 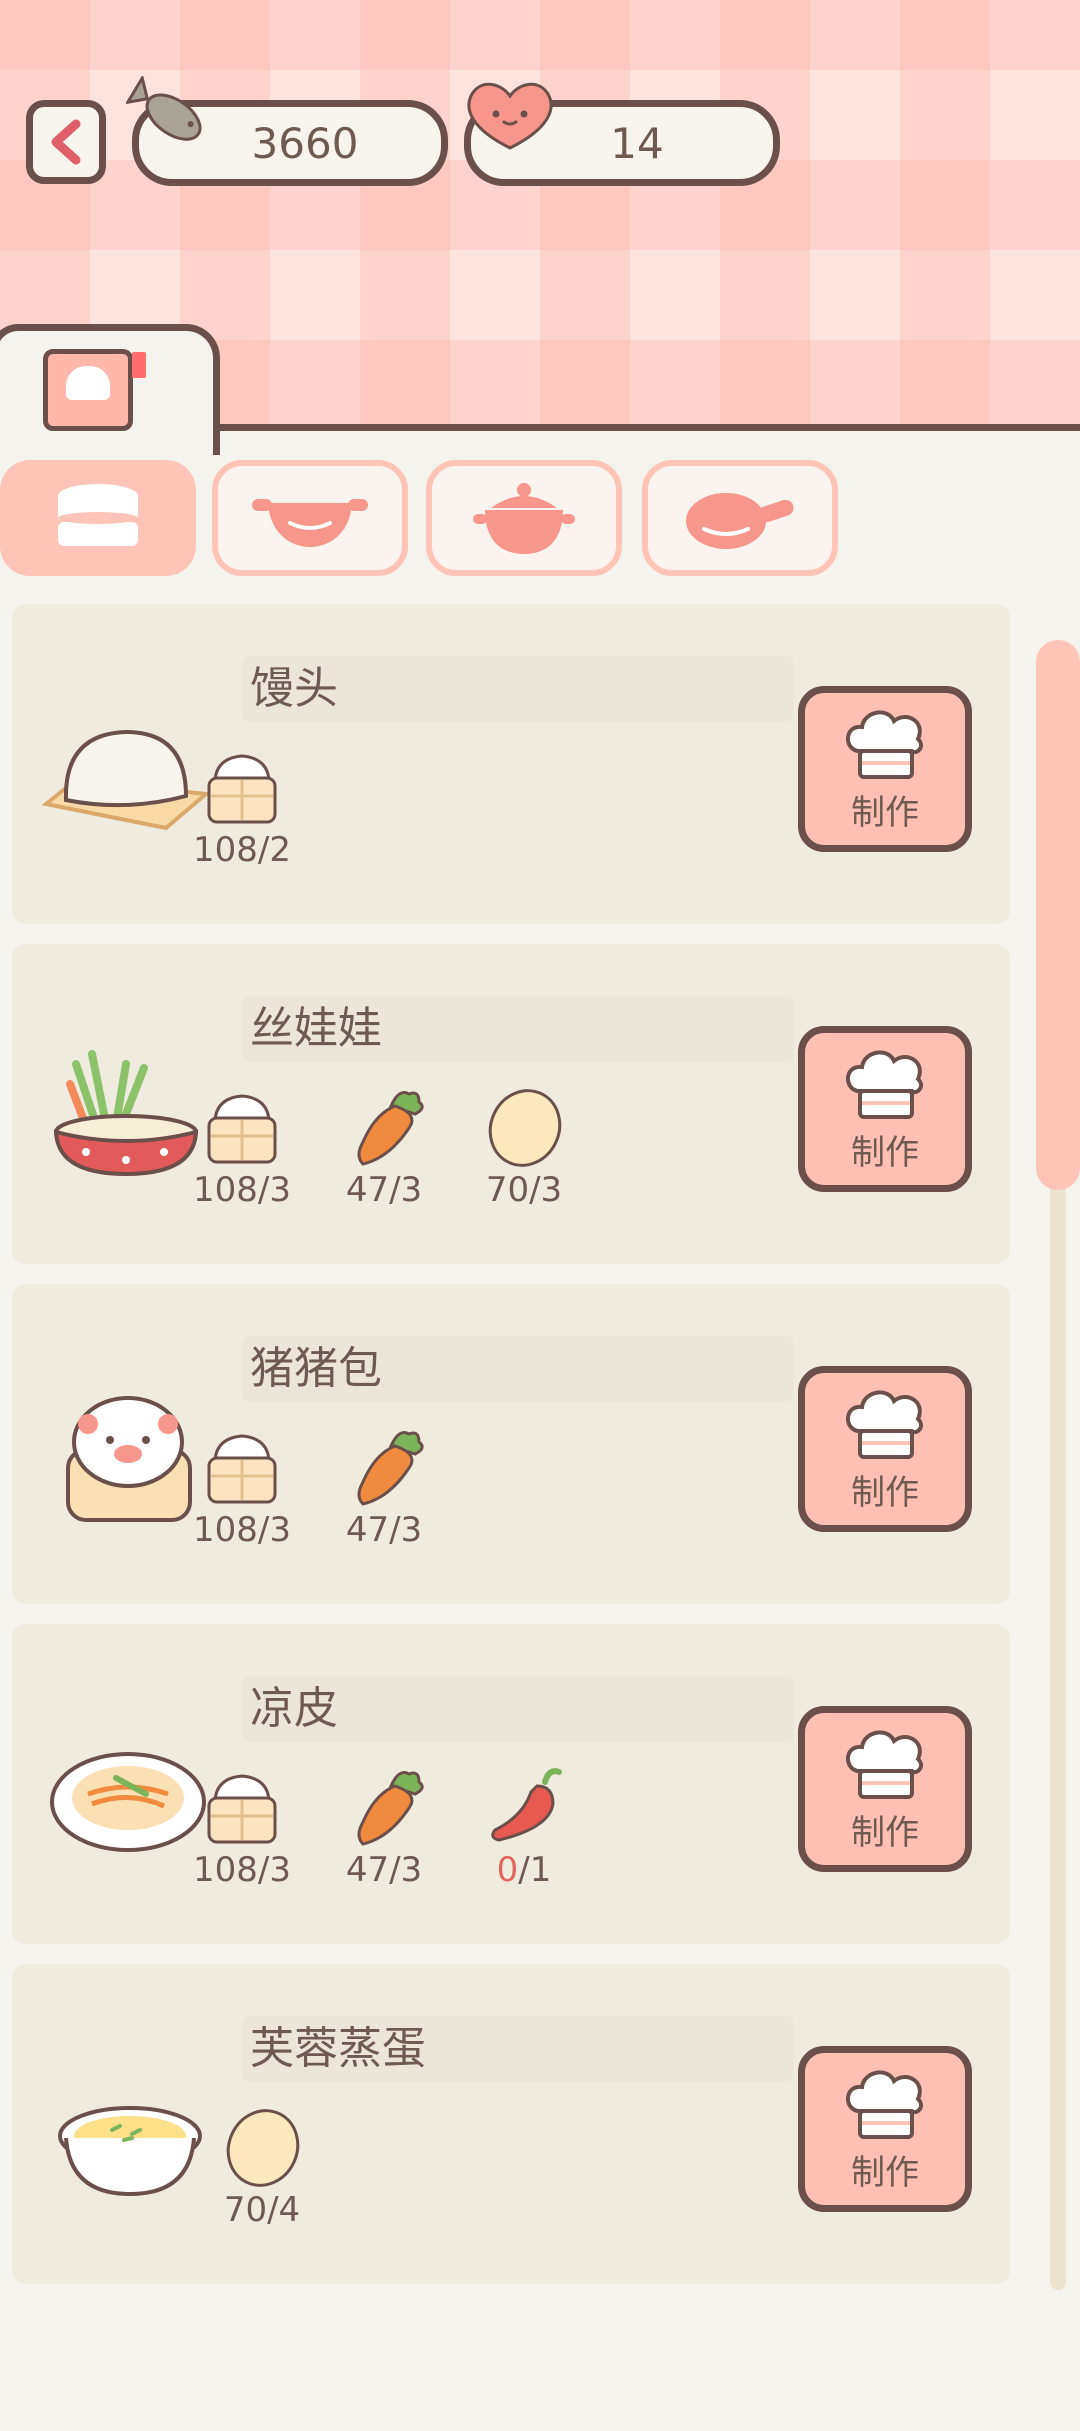 I want to click on recipe-card-liangpi: 凉皮 108/3 47/3 0/1 制作, so click(x=511, y=1784).